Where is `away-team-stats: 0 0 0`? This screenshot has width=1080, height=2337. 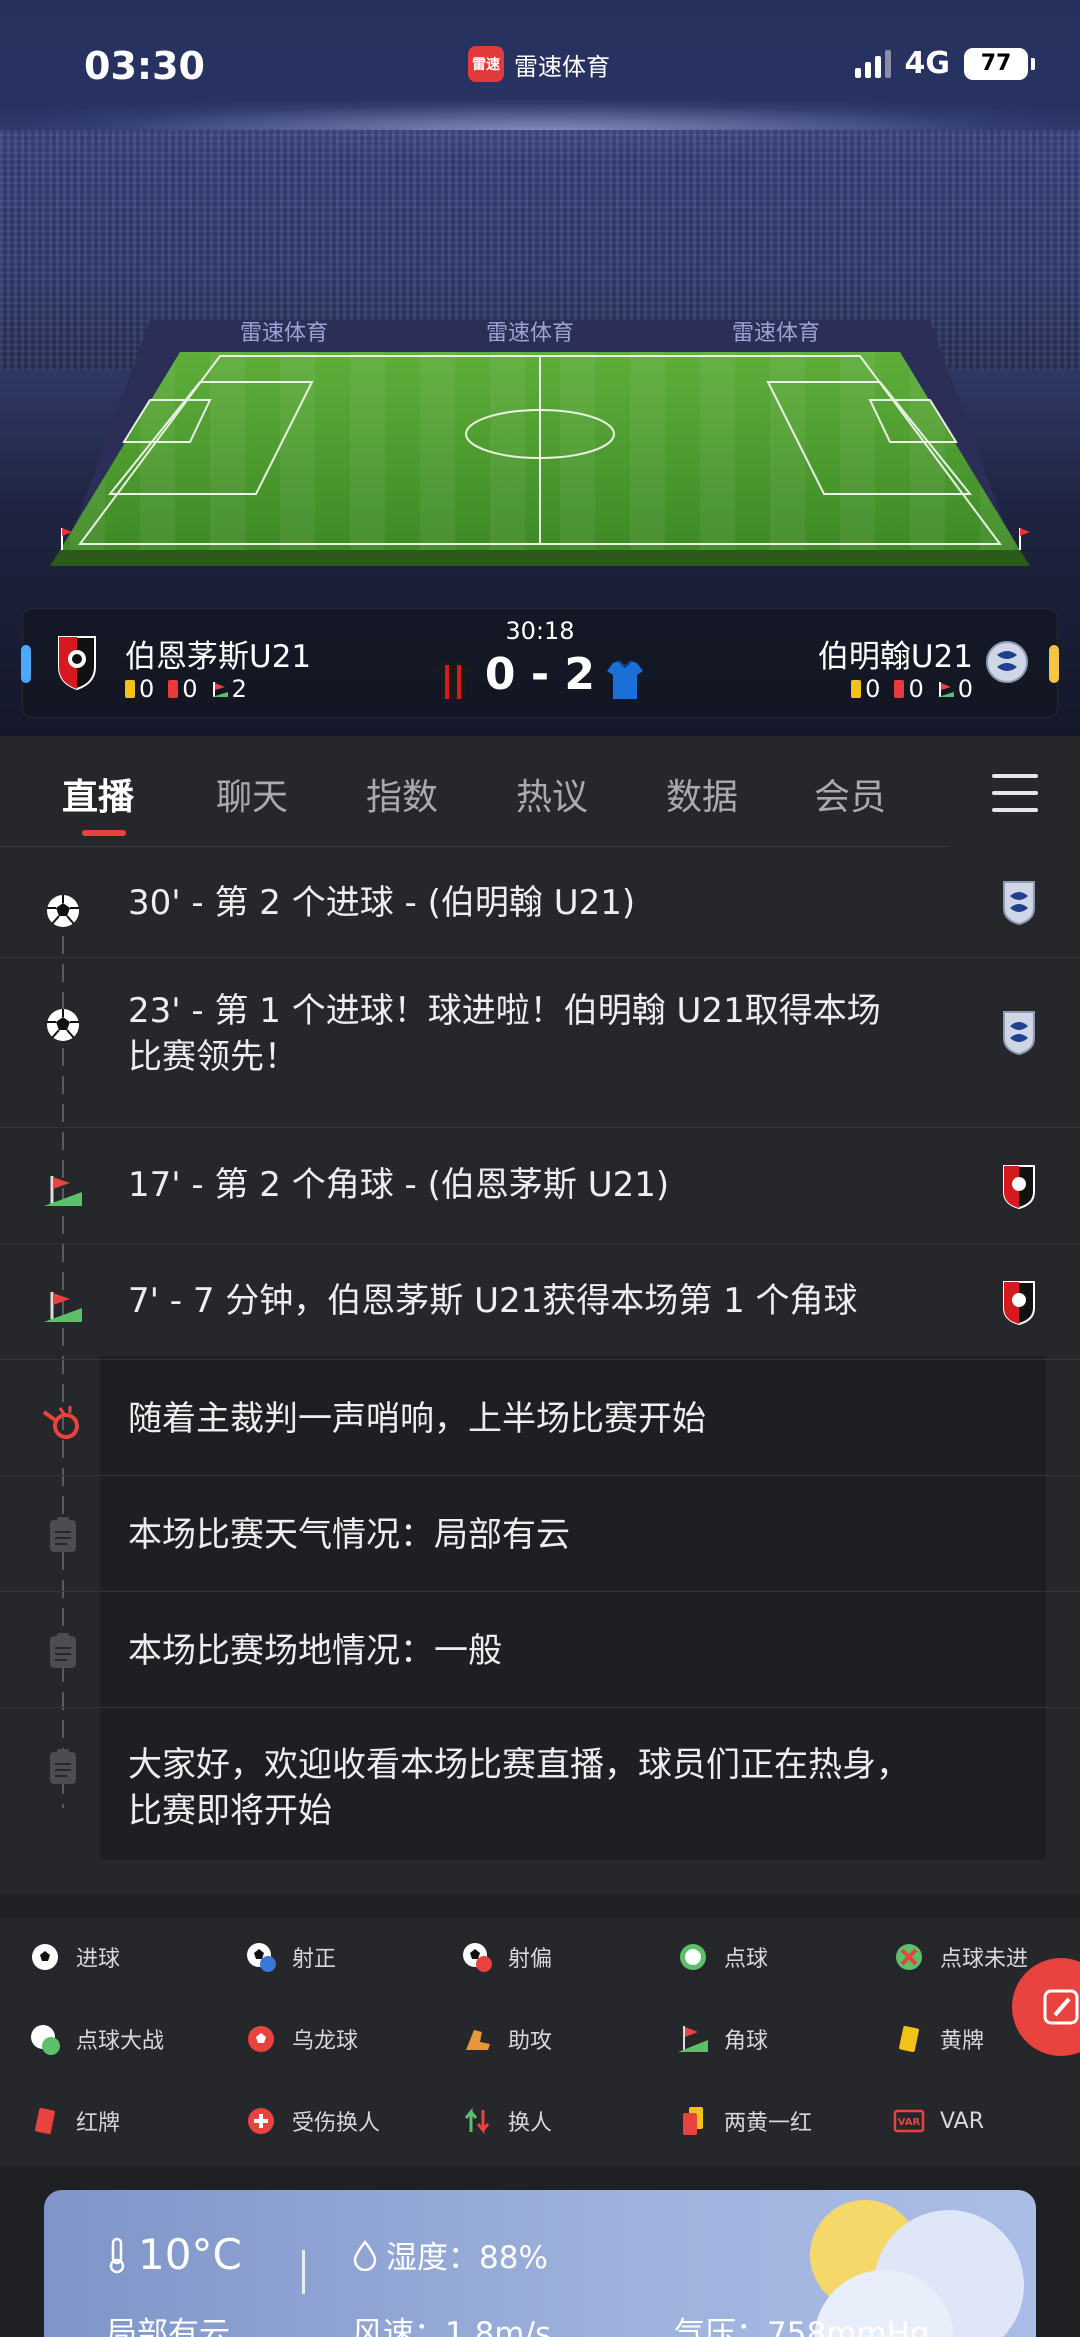
away-team-stats: 0 0 0 is located at coordinates (912, 689).